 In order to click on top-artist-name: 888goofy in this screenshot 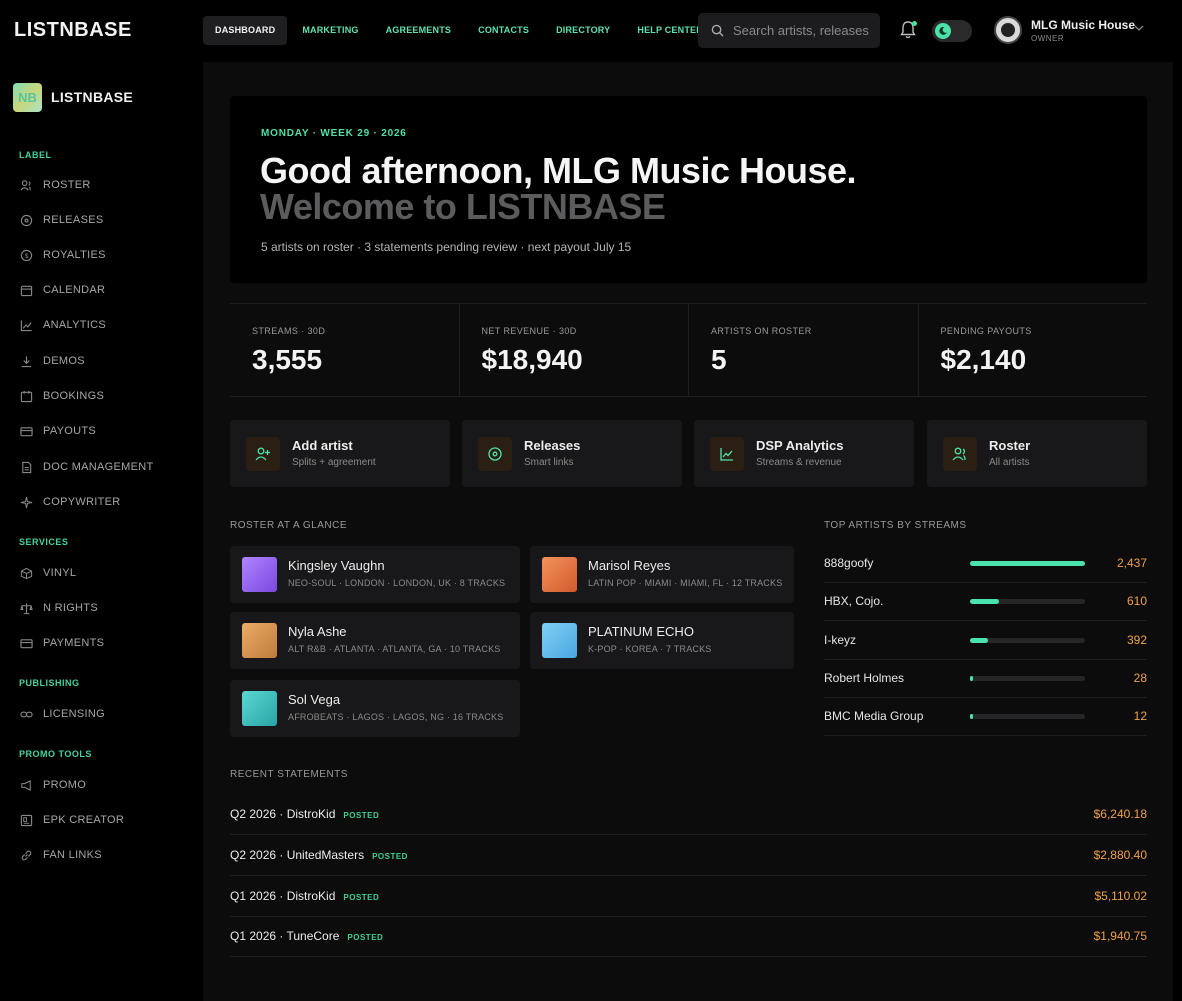, I will do `click(849, 563)`.